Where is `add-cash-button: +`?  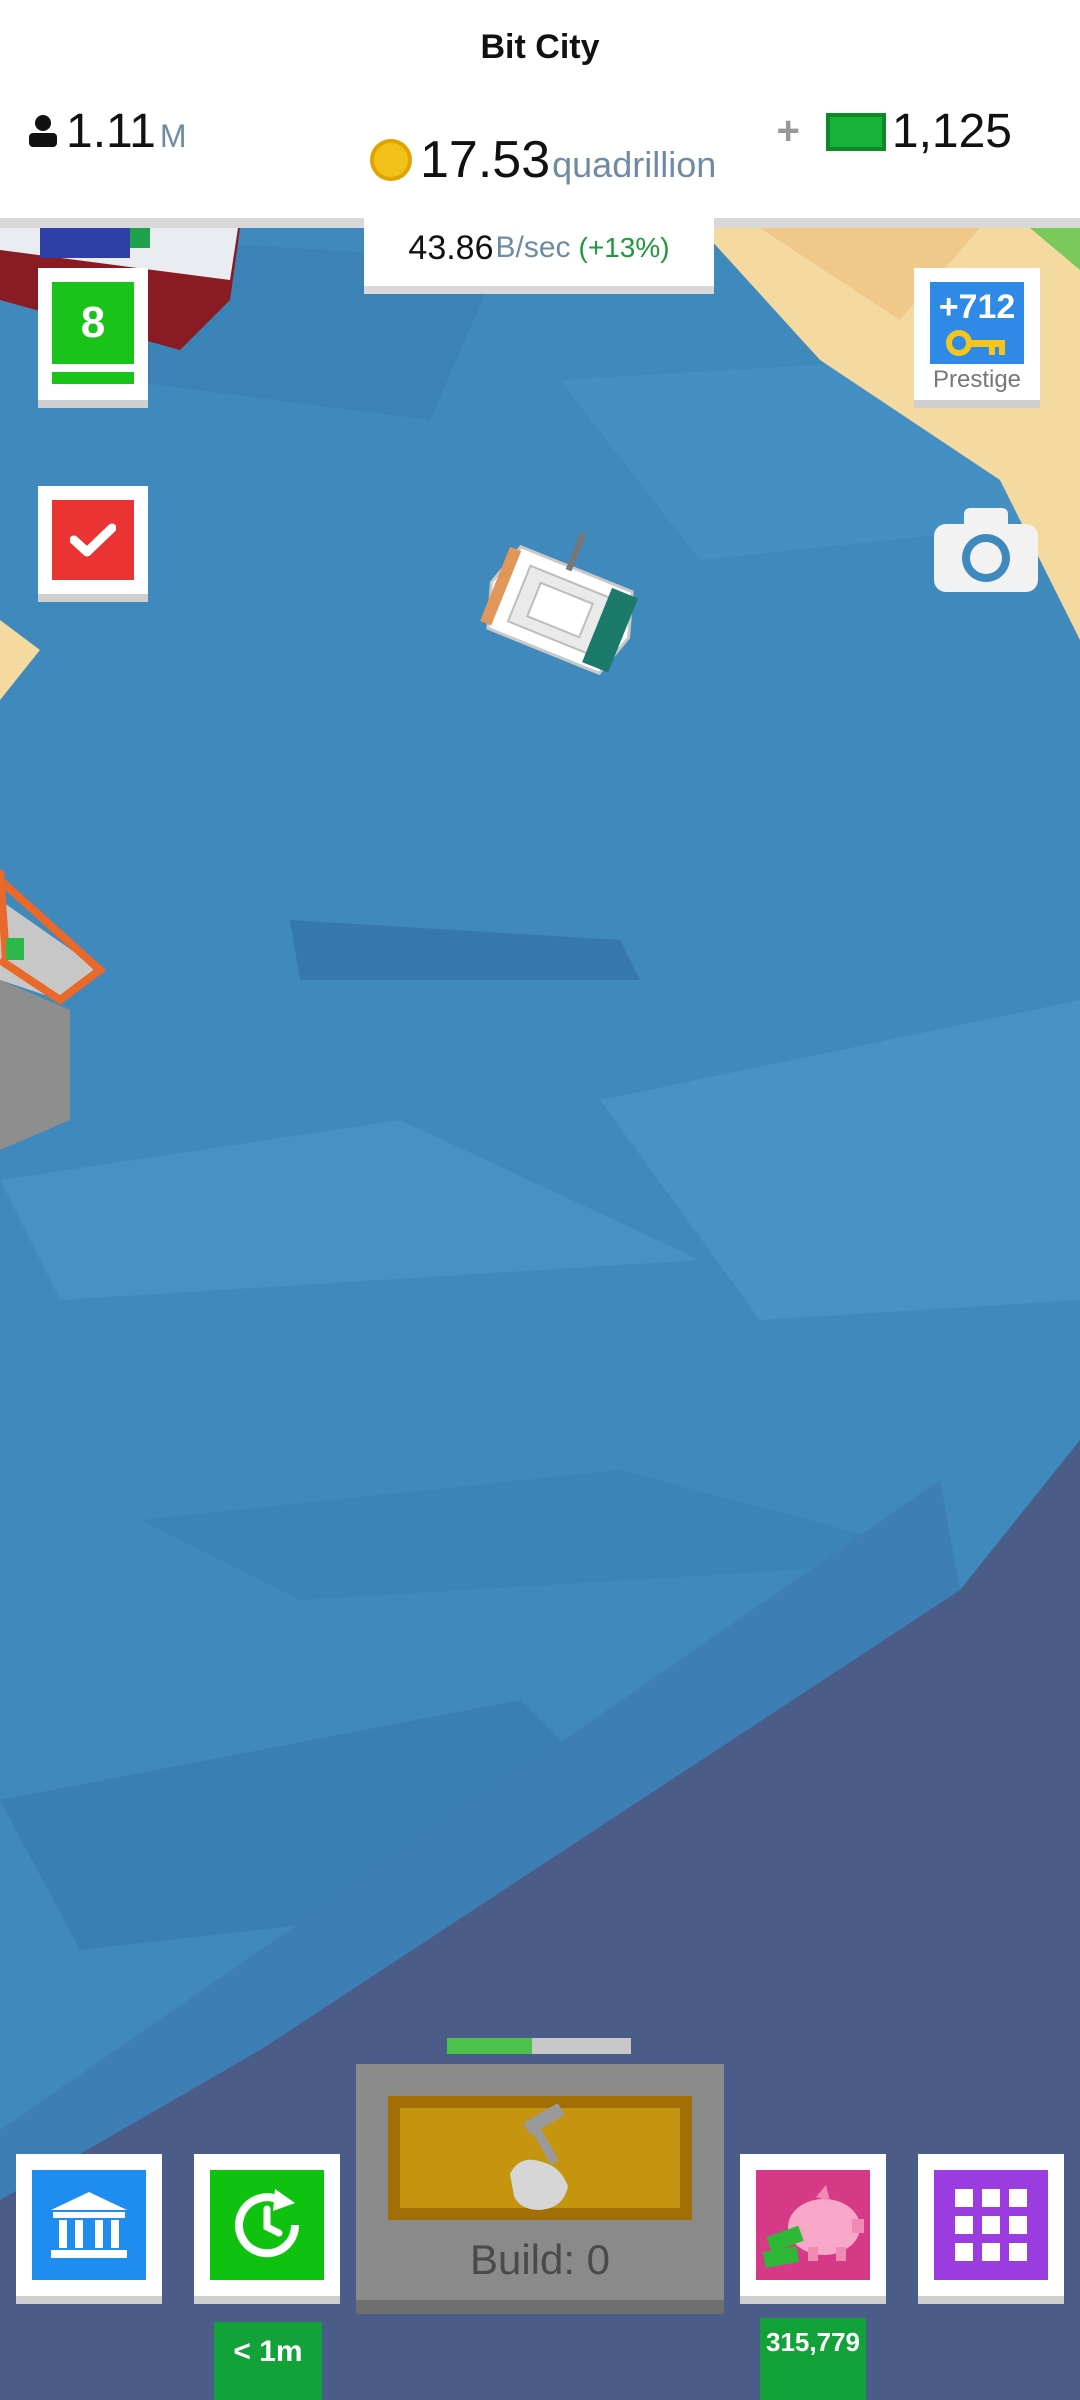
add-cash-button: + is located at coordinates (788, 131).